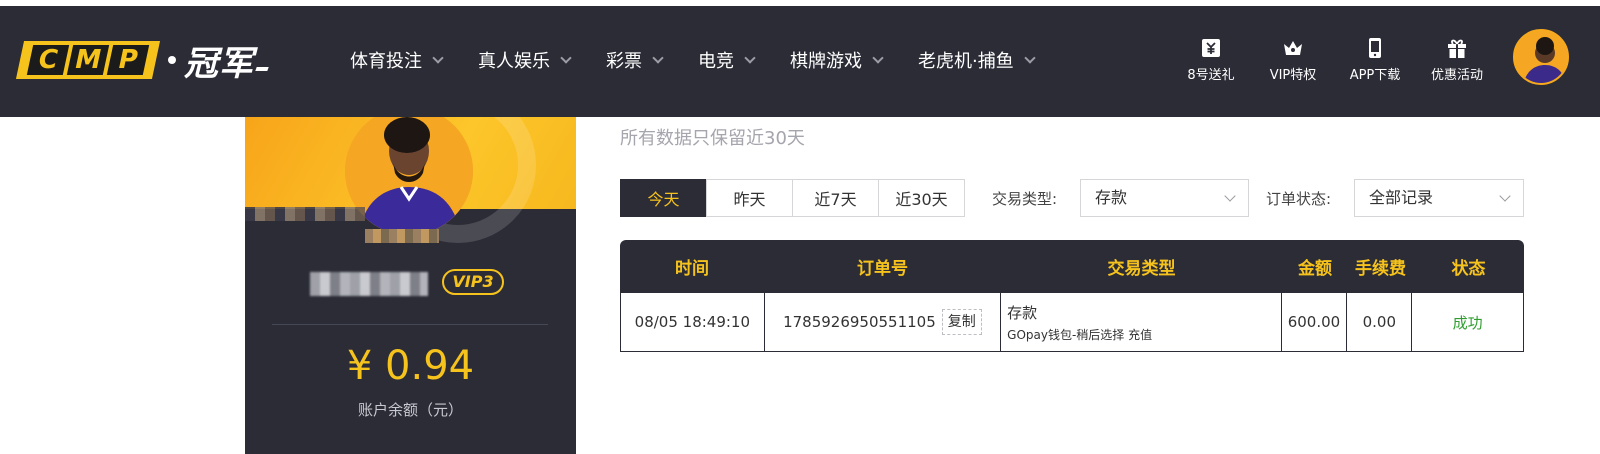 Image resolution: width=1600 pixels, height=454 pixels. What do you see at coordinates (1299, 199) in the screenshot?
I see `order-status-label: 订单状态:` at bounding box center [1299, 199].